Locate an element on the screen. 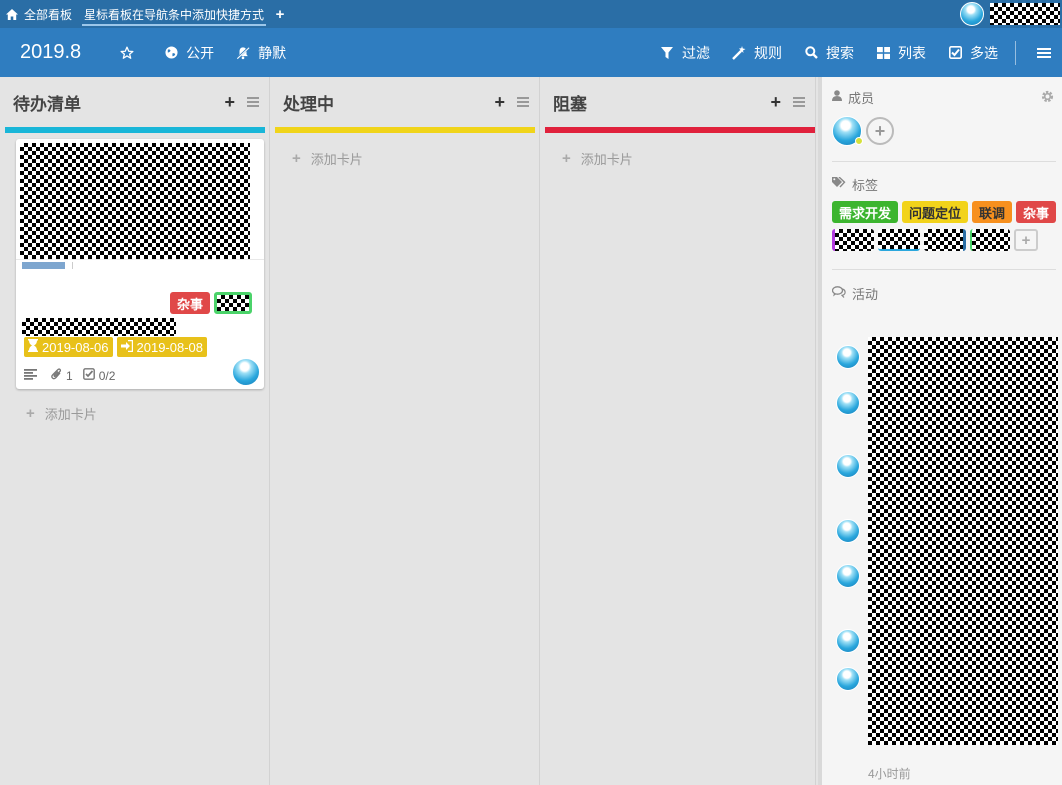 The width and height of the screenshot is (1062, 785). filter-label: 过滤 is located at coordinates (696, 52).